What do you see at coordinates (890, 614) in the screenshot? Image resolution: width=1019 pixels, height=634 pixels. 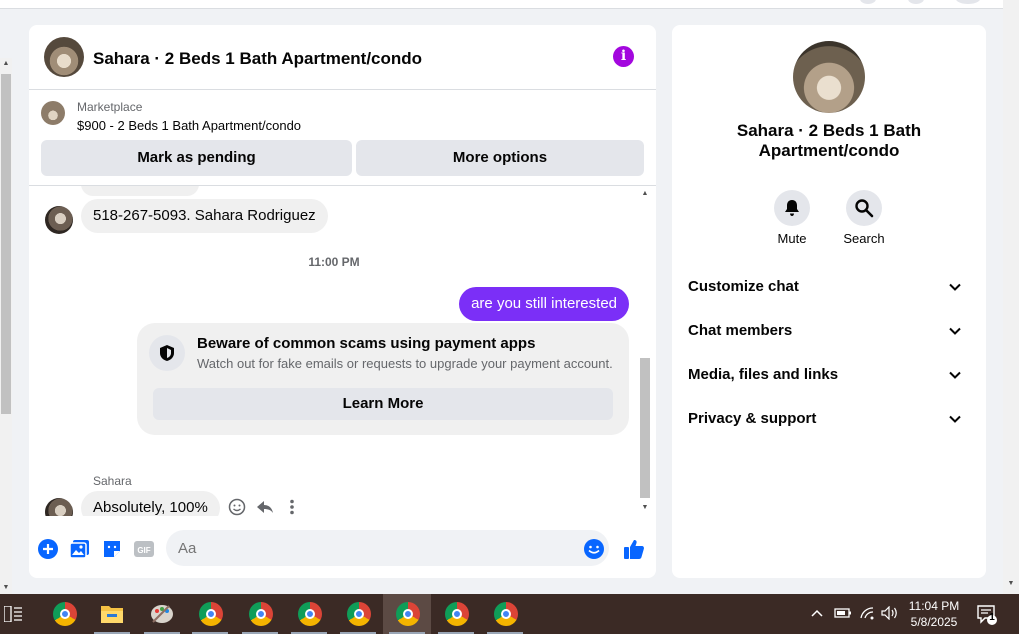 I see `volume-icon` at bounding box center [890, 614].